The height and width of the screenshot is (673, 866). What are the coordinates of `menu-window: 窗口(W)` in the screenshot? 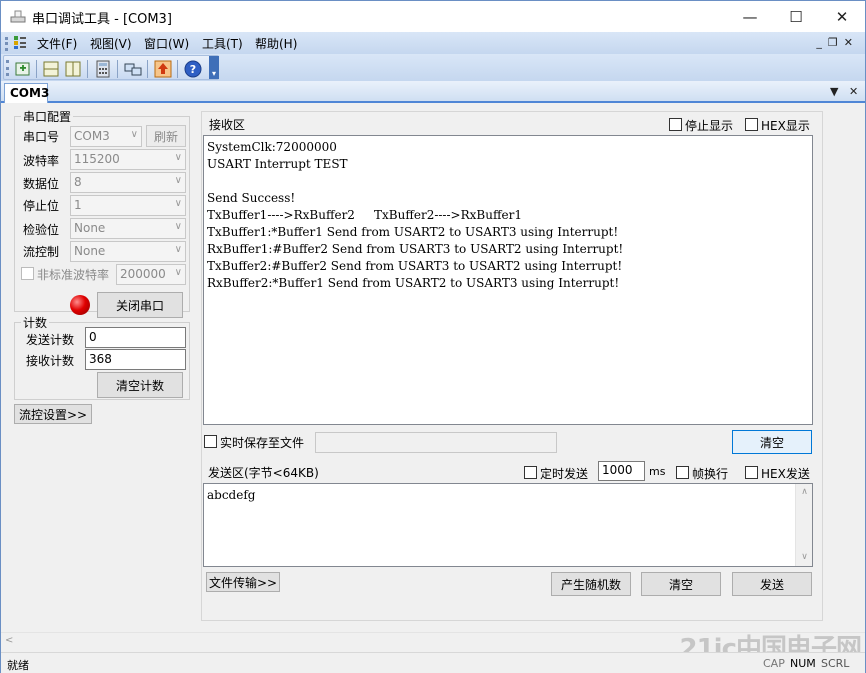 It's located at (166, 43).